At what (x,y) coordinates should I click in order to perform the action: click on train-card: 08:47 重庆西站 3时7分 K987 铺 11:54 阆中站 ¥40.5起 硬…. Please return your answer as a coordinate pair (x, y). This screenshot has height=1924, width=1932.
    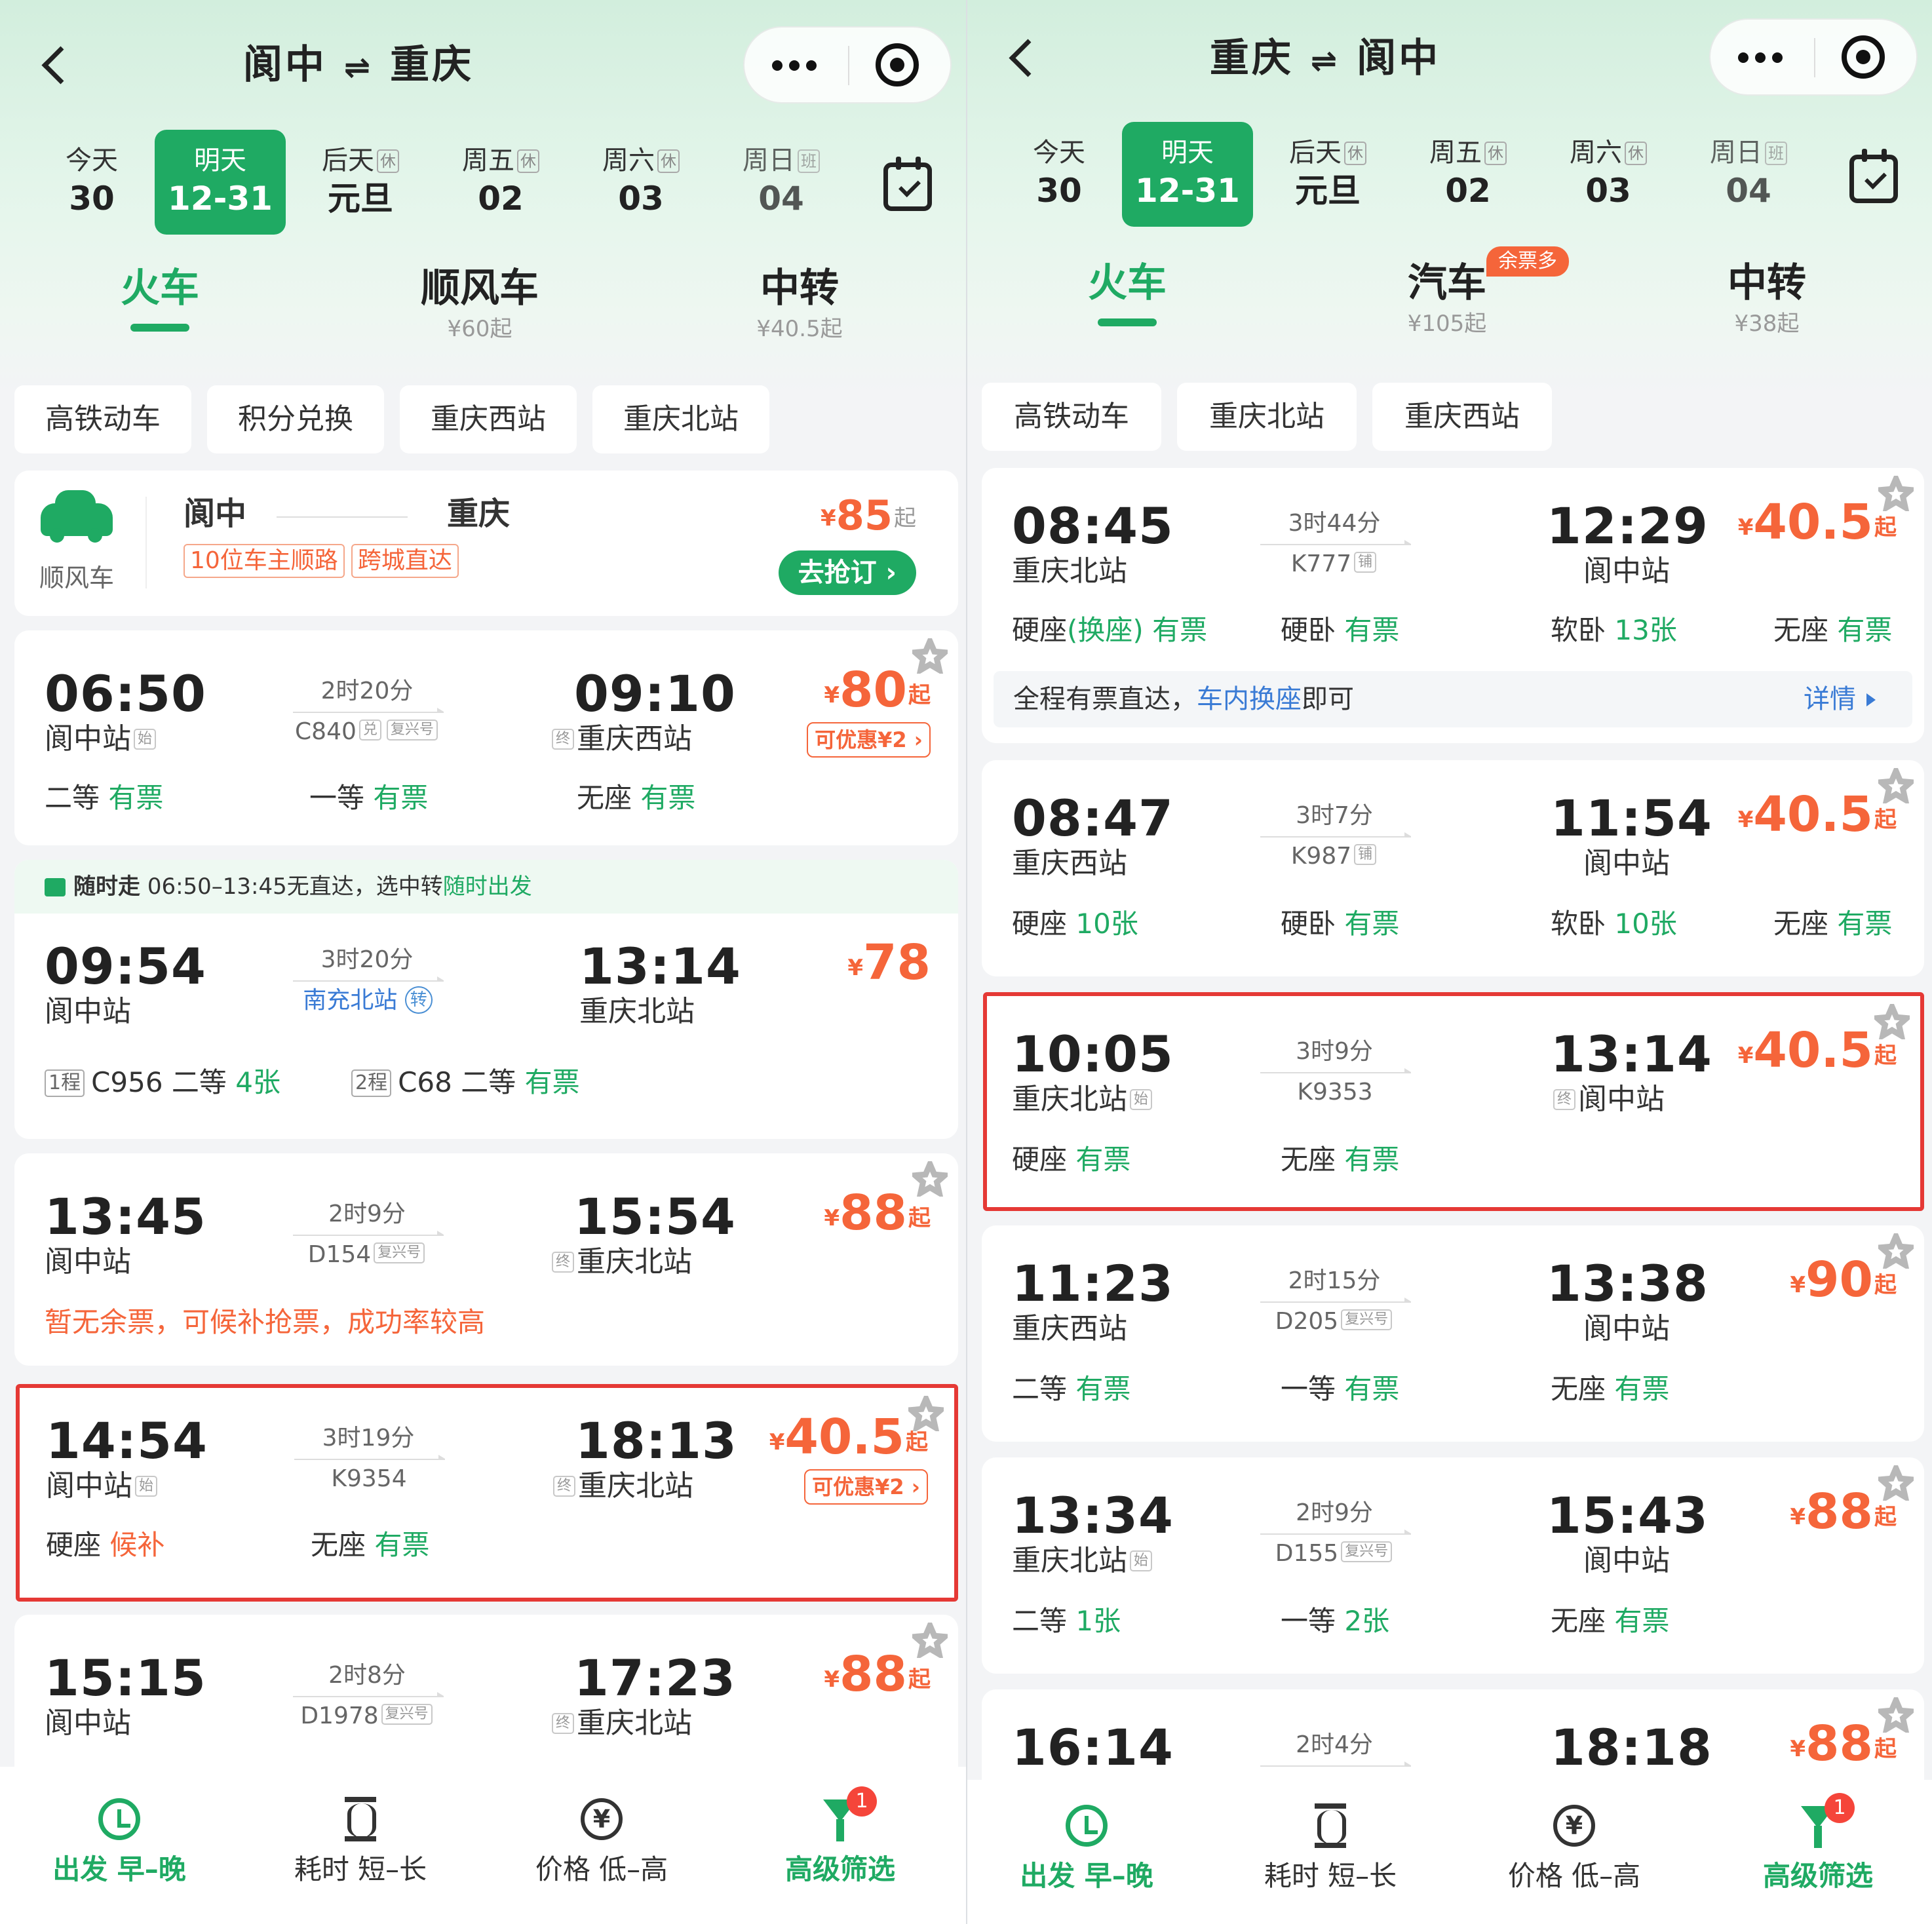
    Looking at the image, I should click on (1453, 868).